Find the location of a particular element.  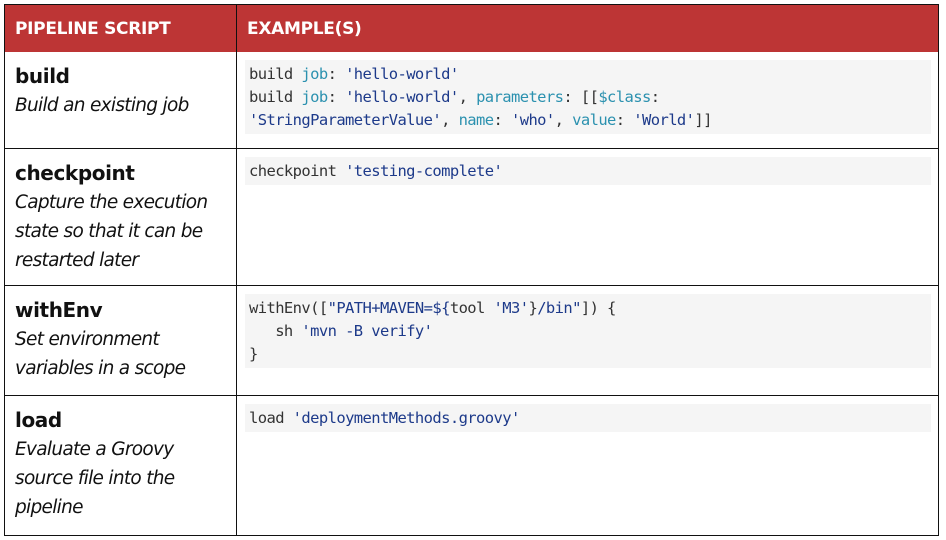

code-keyword: parameters is located at coordinates (520, 97).